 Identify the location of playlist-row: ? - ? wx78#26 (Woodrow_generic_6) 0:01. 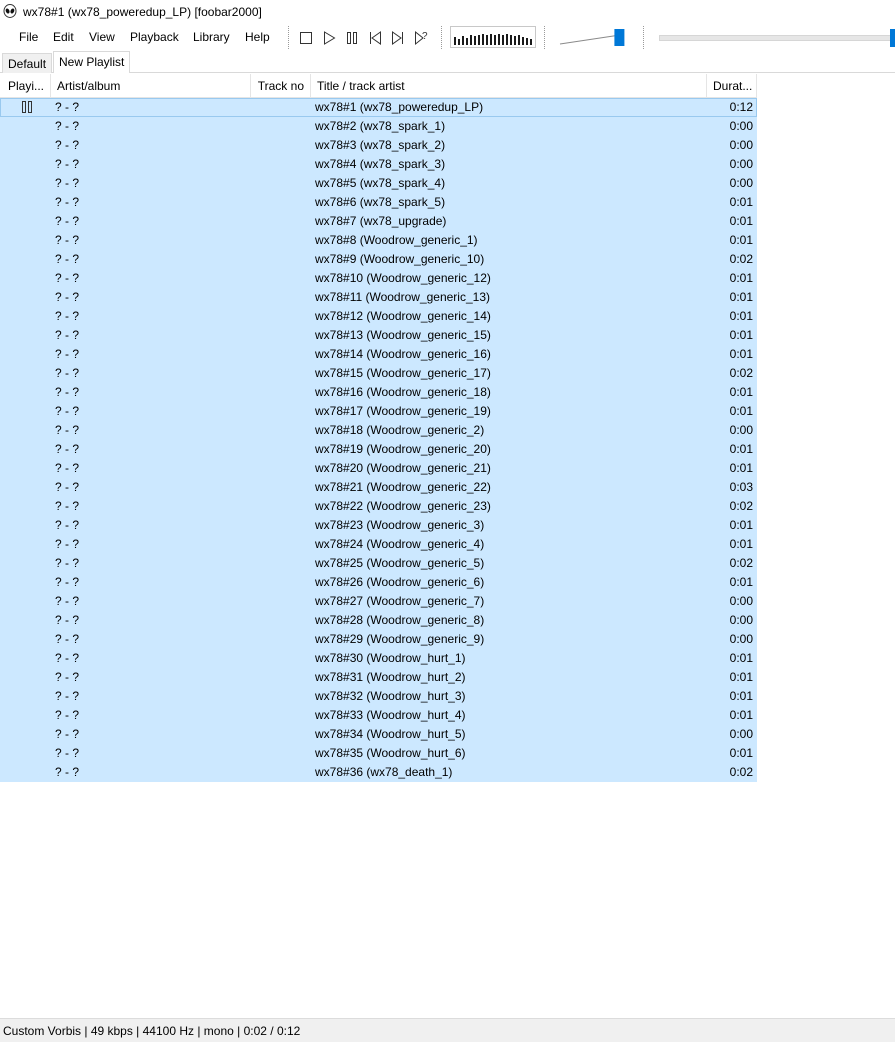
(378, 582).